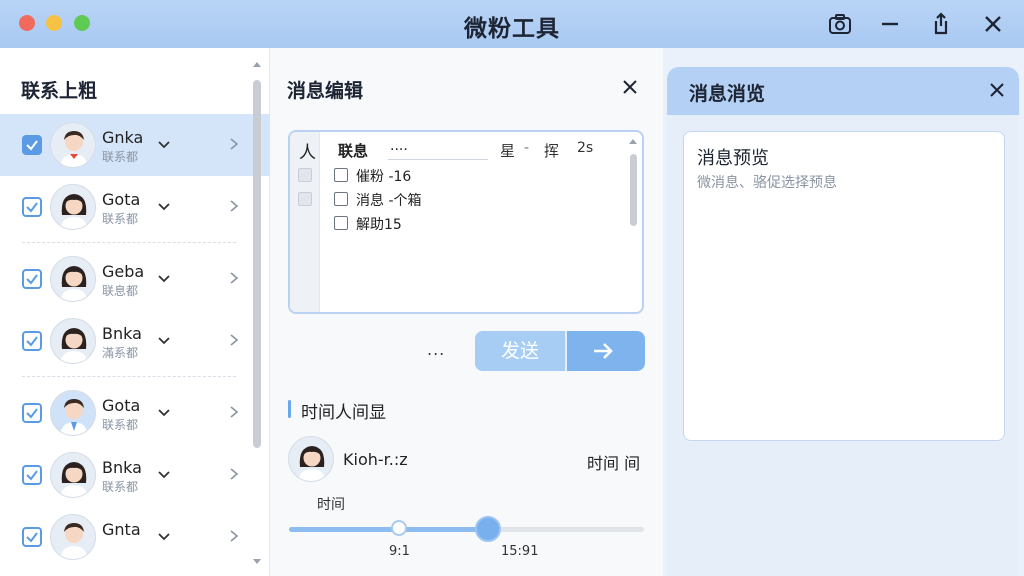 The height and width of the screenshot is (576, 1024). Describe the element at coordinates (123, 271) in the screenshot. I see `contact-name: Geba` at that location.